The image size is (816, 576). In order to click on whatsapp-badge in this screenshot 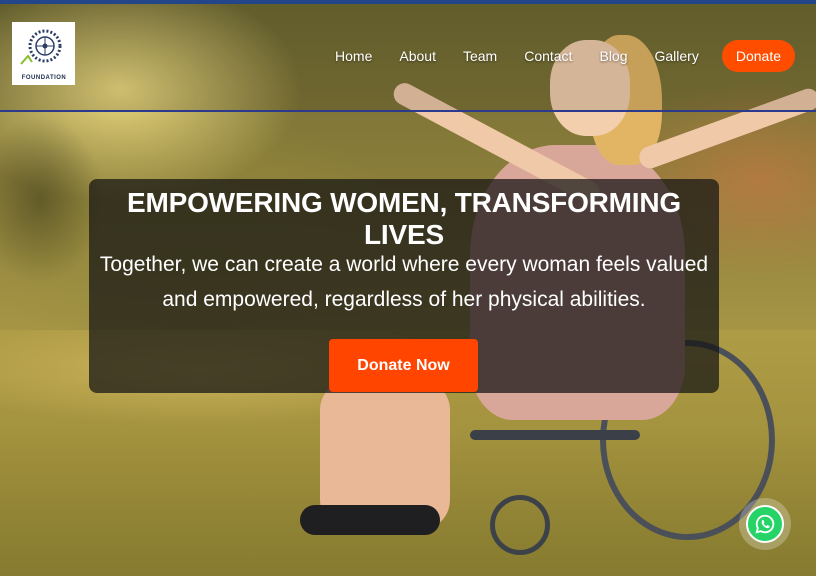, I will do `click(765, 524)`.